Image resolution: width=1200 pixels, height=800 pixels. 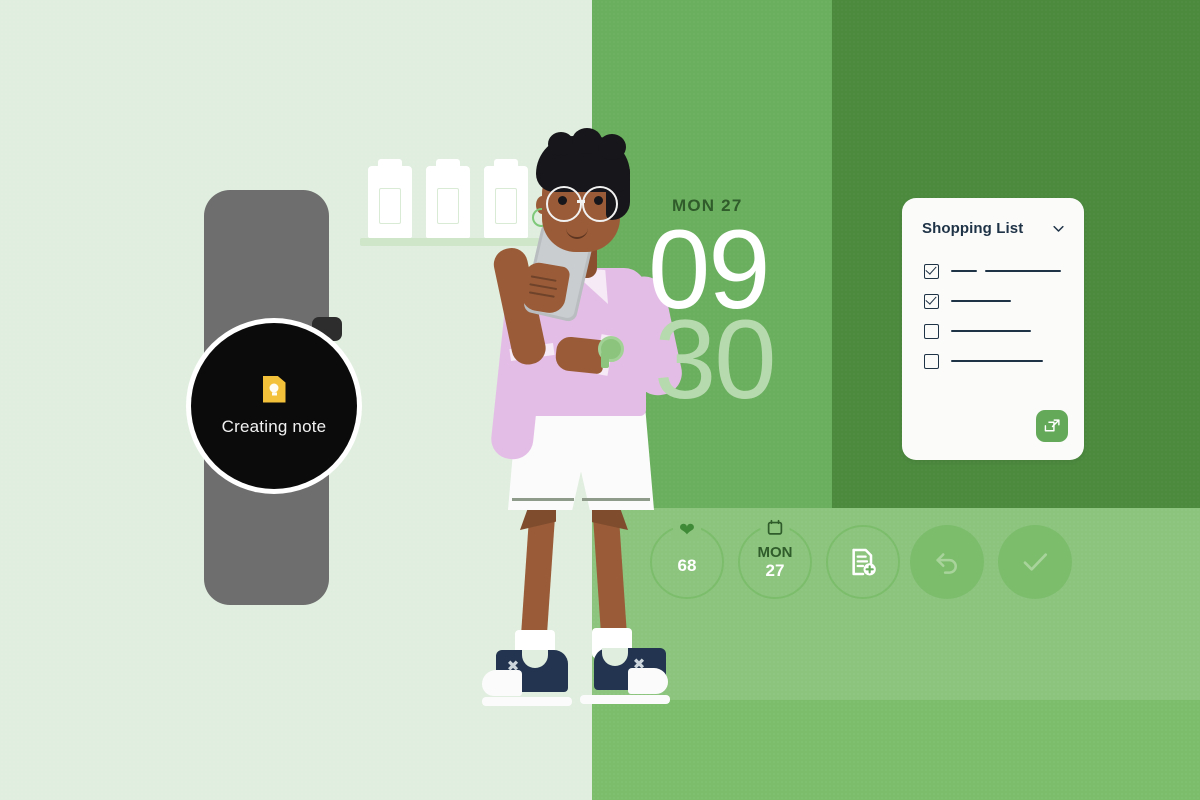 What do you see at coordinates (973, 228) in the screenshot?
I see `card-title: Shopping List` at bounding box center [973, 228].